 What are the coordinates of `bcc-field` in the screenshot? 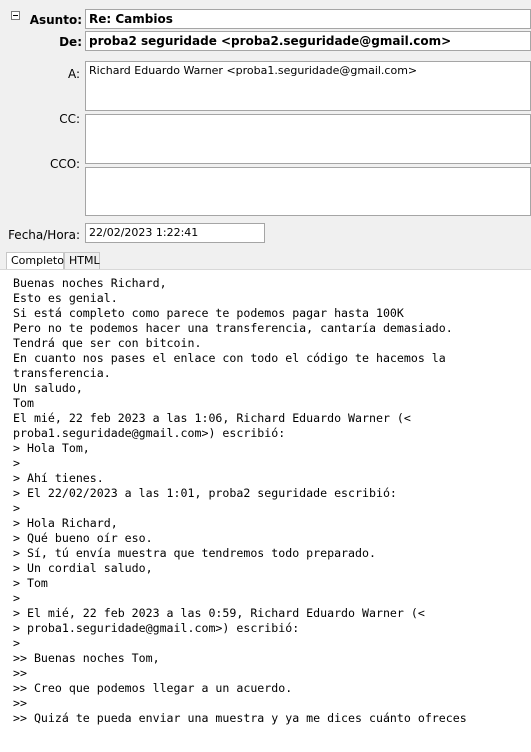 It's located at (308, 191).